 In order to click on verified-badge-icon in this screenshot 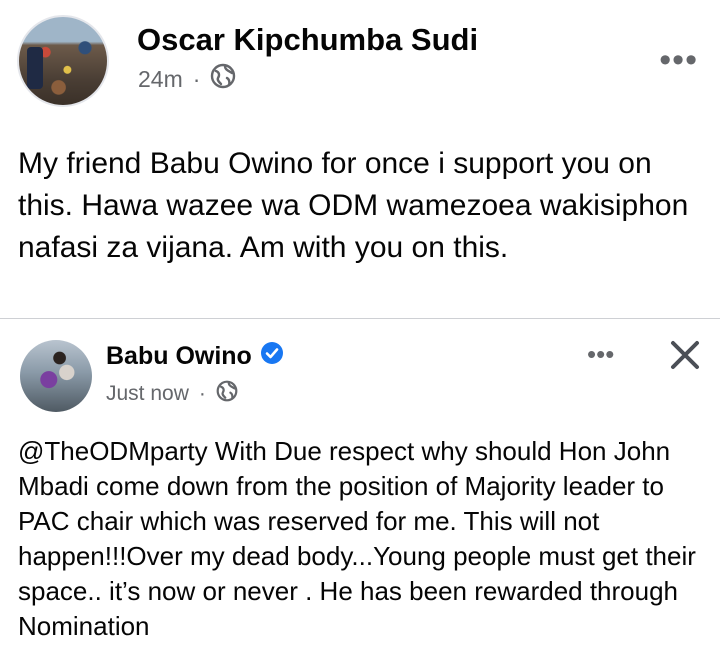, I will do `click(272, 356)`.